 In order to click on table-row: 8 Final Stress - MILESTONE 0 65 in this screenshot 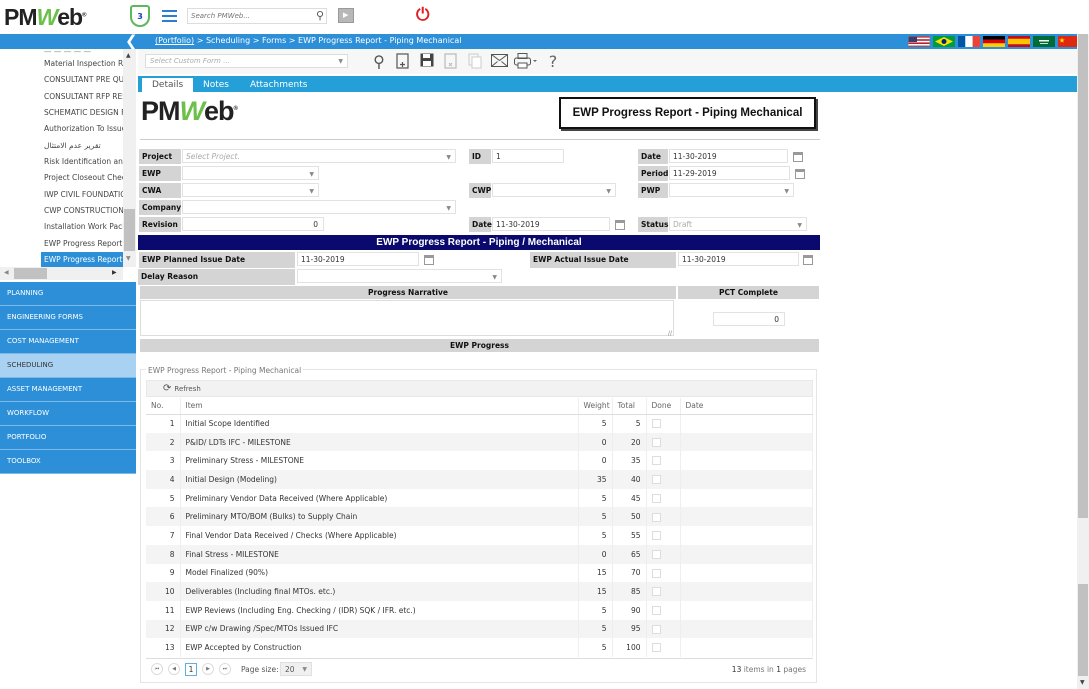, I will do `click(479, 554)`.